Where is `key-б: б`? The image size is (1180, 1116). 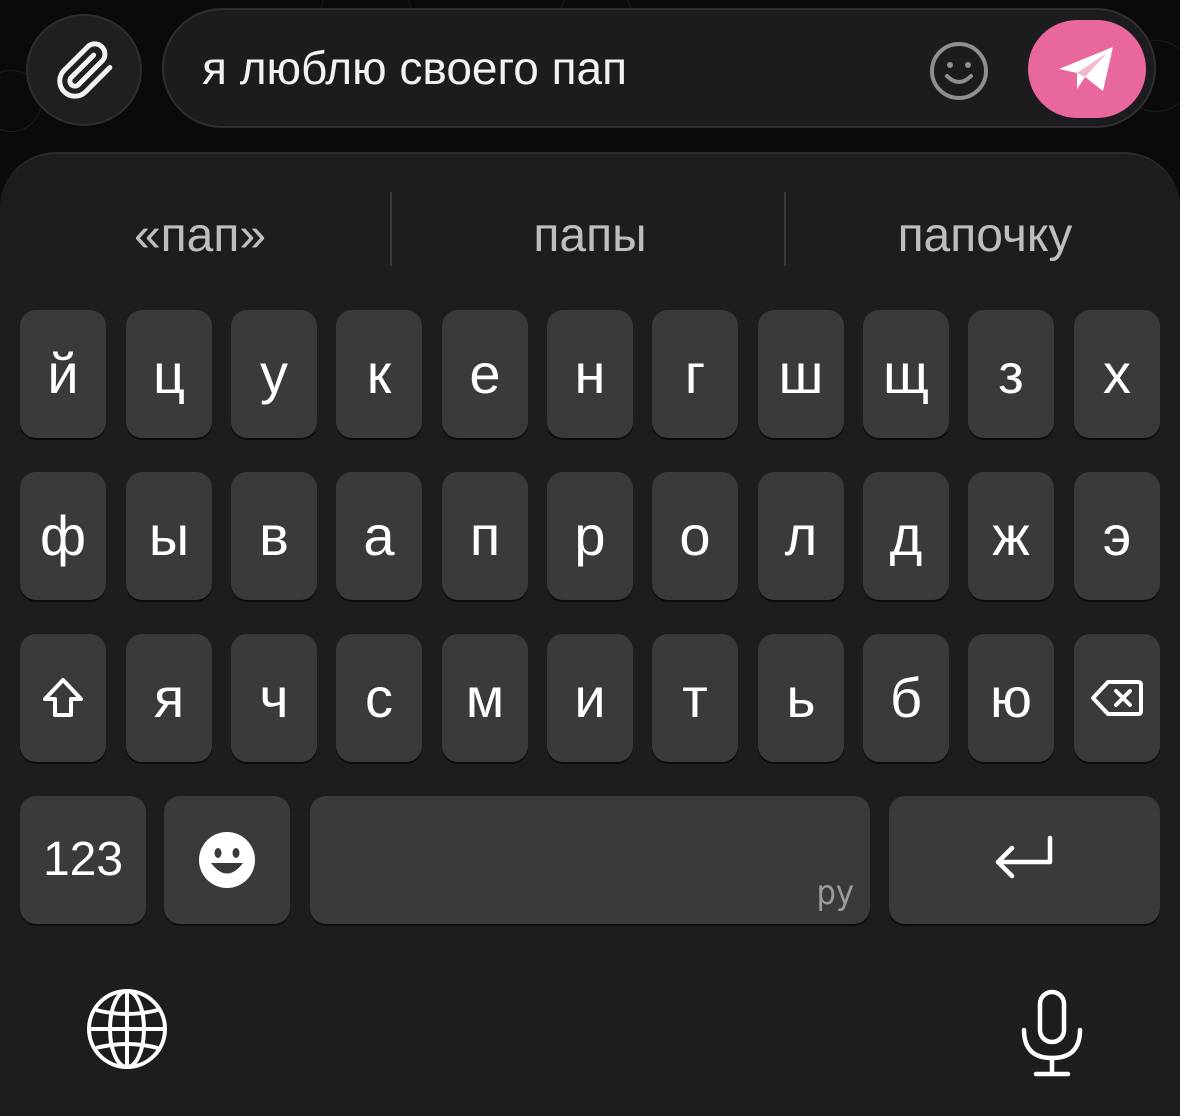
key-б: б is located at coordinates (906, 698).